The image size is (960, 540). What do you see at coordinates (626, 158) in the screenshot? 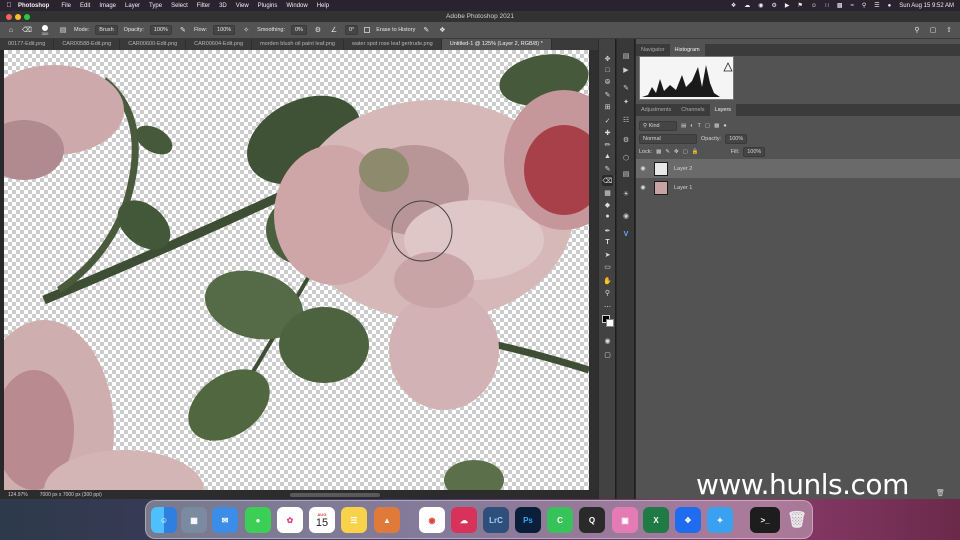
I see `3d-panel-icon: ⬡` at bounding box center [626, 158].